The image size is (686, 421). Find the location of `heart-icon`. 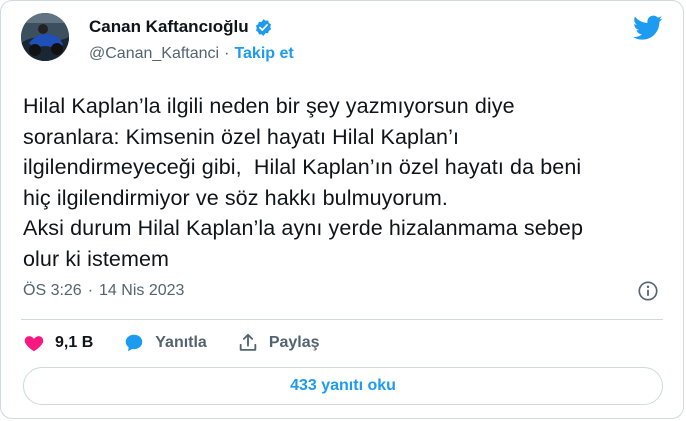

heart-icon is located at coordinates (34, 344).